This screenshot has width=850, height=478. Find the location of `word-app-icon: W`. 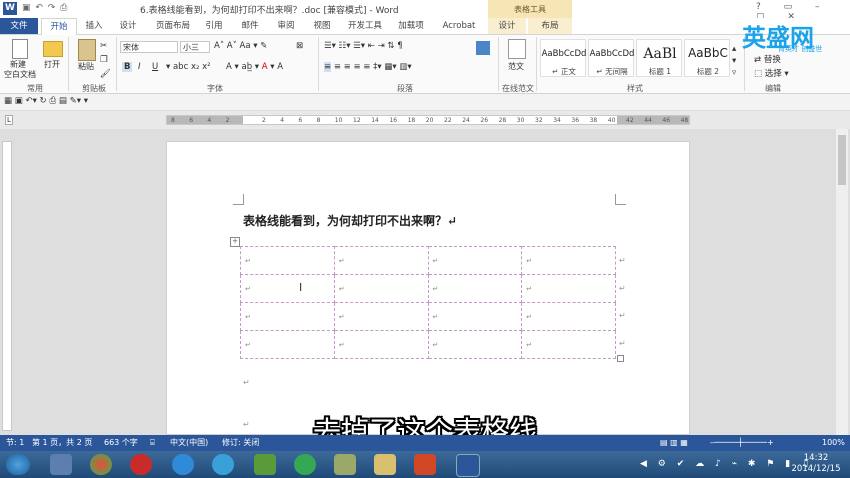

word-app-icon: W is located at coordinates (10, 8).